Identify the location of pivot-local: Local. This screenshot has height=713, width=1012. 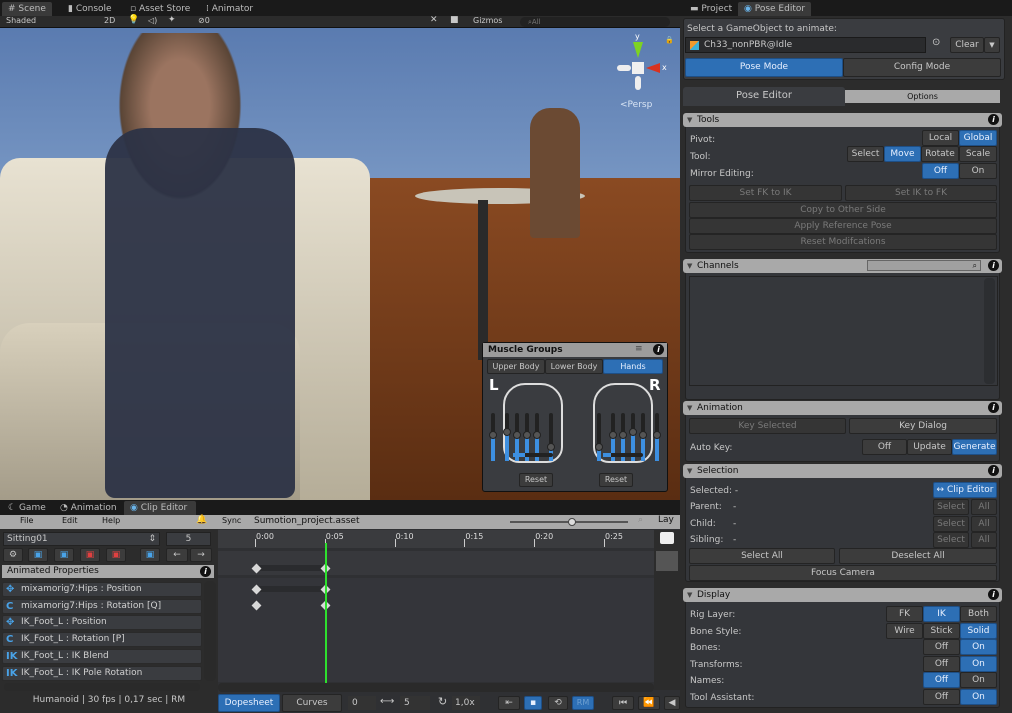
(940, 138).